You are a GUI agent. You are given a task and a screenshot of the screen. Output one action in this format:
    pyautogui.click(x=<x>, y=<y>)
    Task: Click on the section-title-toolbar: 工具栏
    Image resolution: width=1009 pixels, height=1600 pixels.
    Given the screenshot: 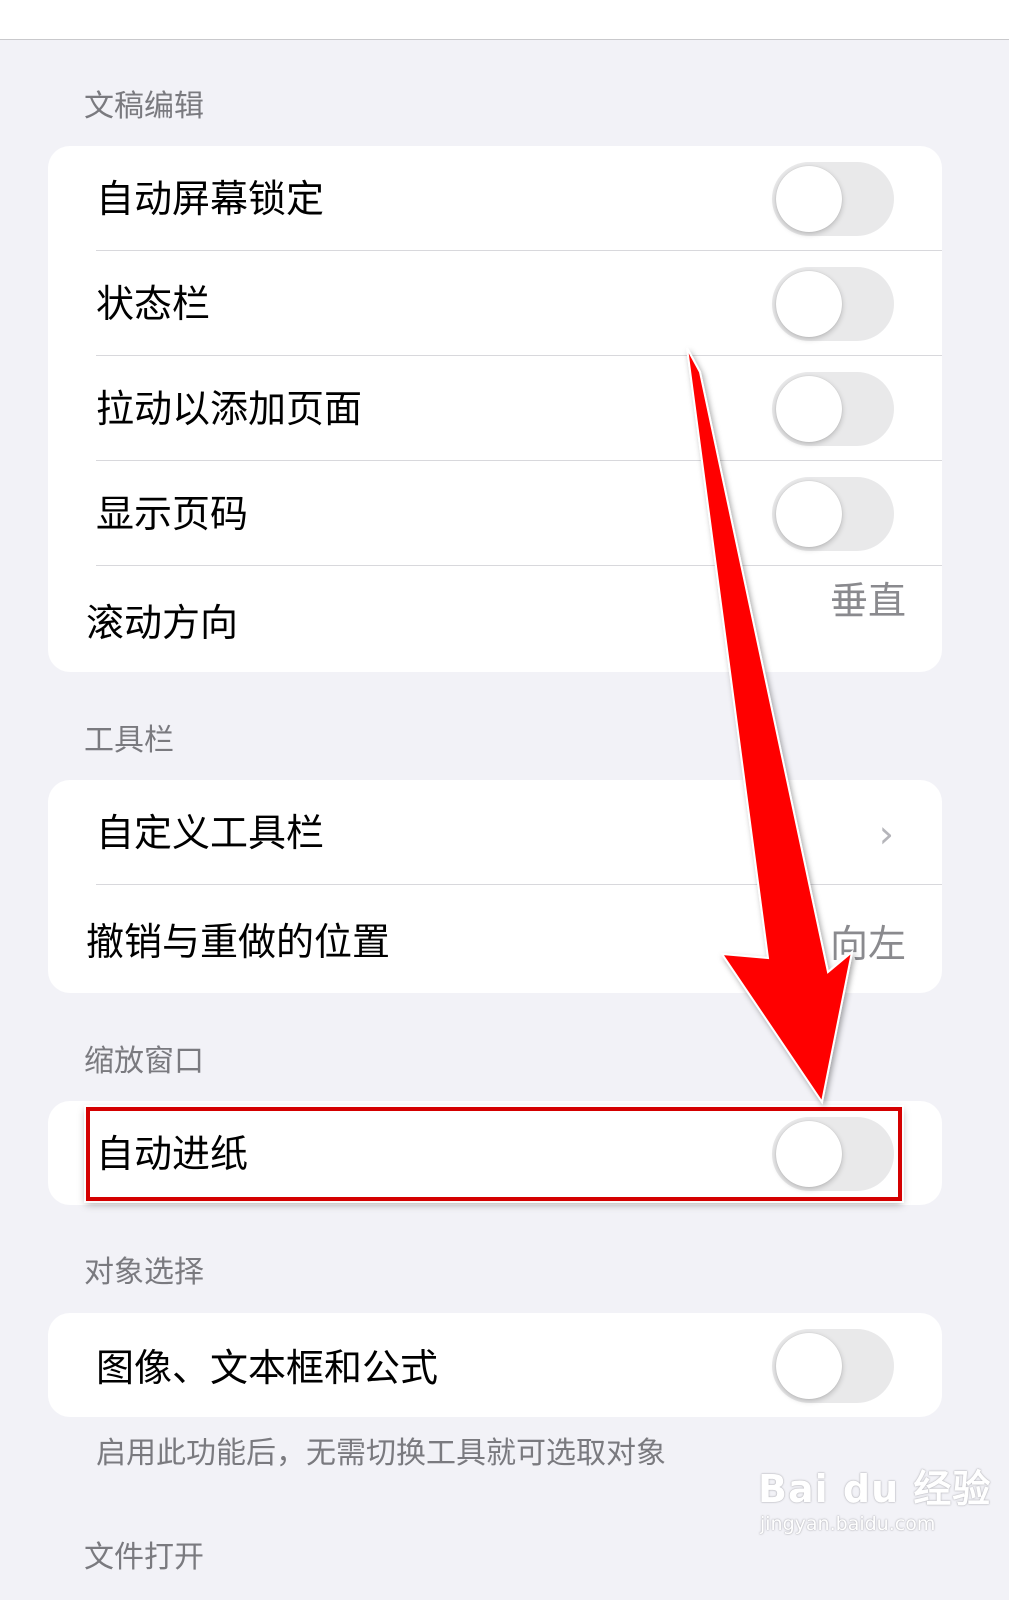 What is the action you would take?
    pyautogui.click(x=129, y=740)
    